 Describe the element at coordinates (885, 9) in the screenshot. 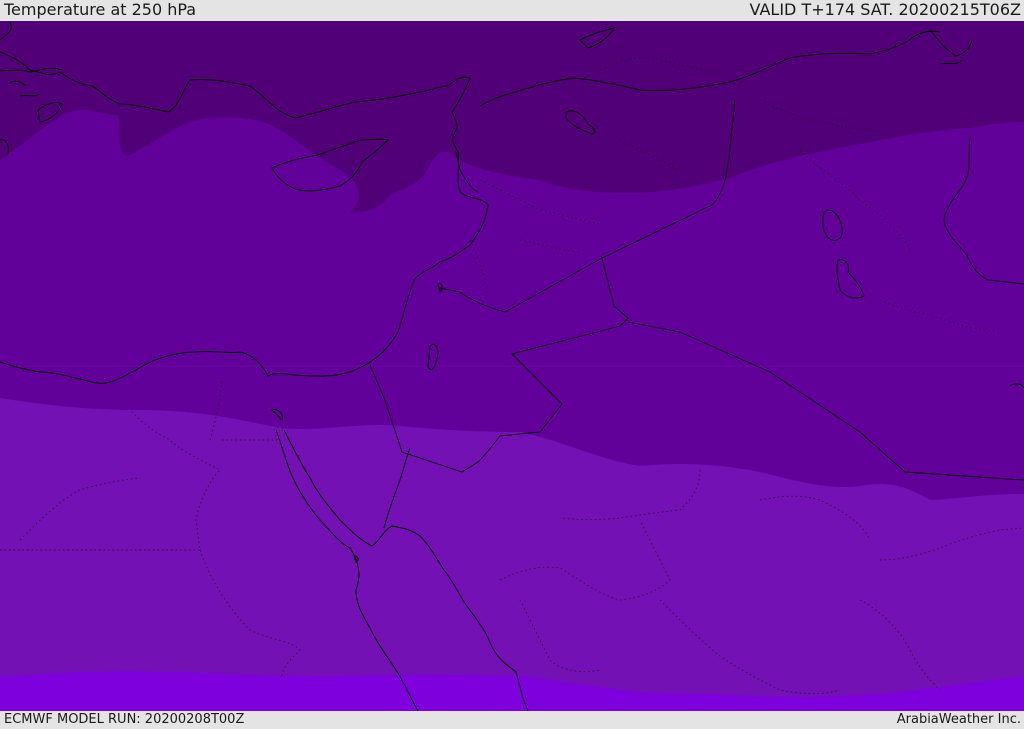

I see `valid-time: VALID T+174 SAT. 20200215T06Z` at that location.